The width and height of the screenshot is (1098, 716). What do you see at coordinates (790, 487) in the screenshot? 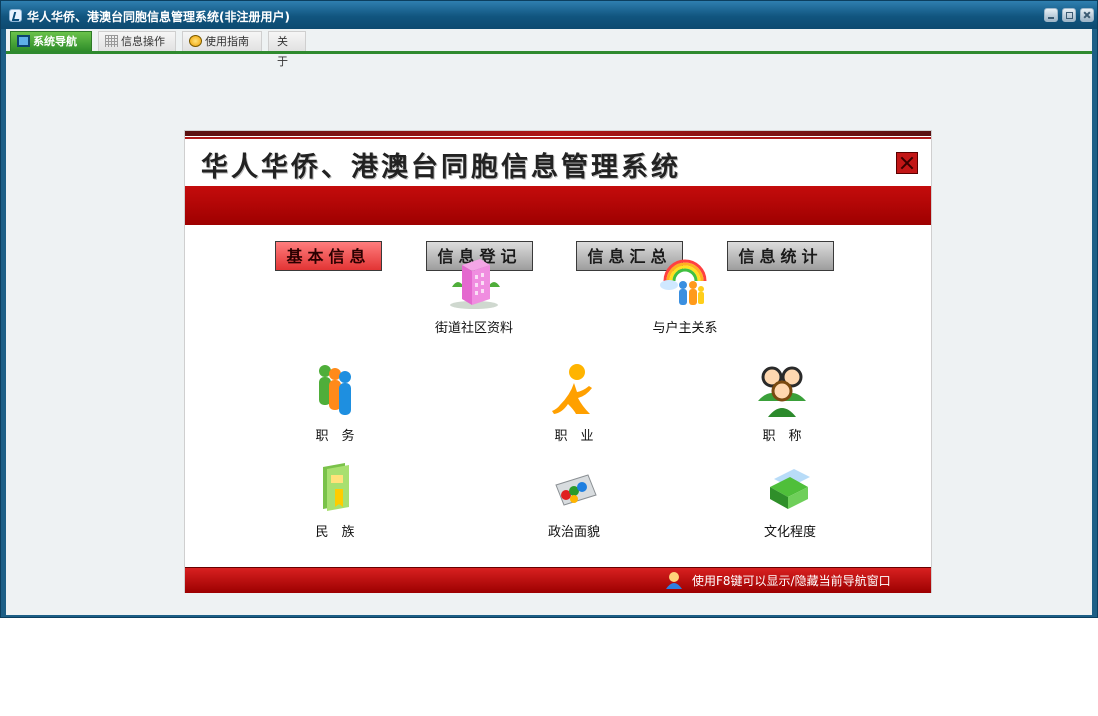
I see `folder-icon` at bounding box center [790, 487].